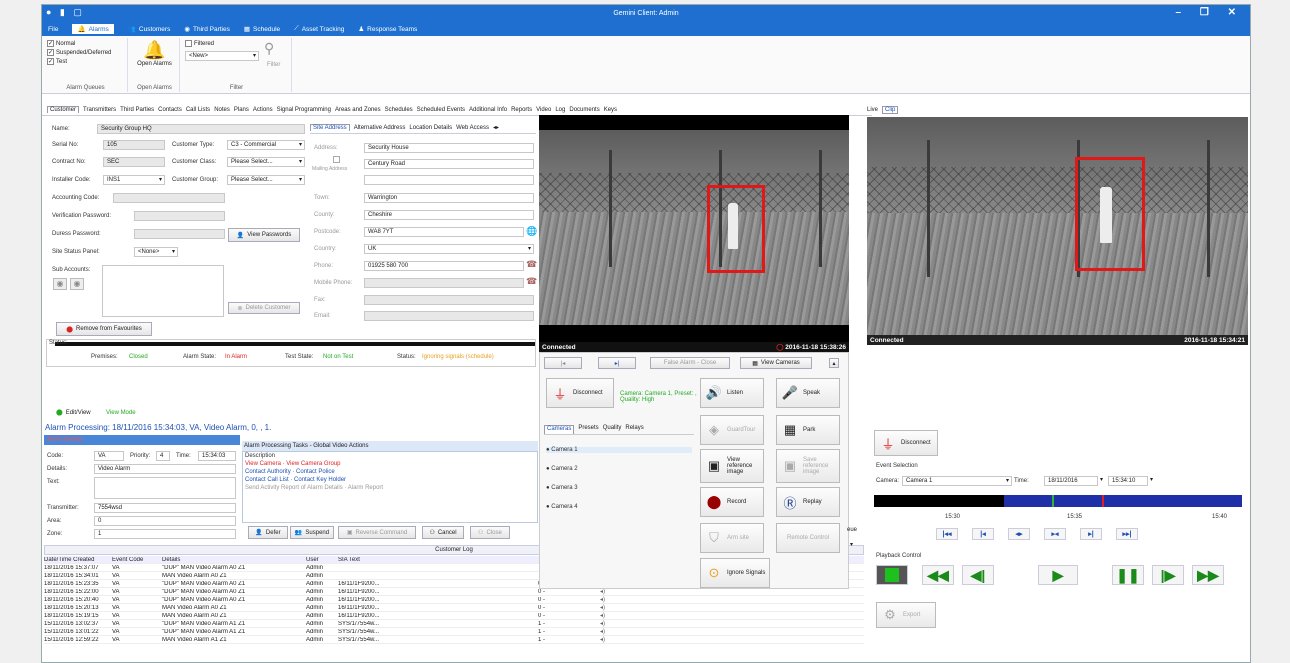  Describe the element at coordinates (490, 532) in the screenshot. I see `close-button: ⚇ Close` at that location.